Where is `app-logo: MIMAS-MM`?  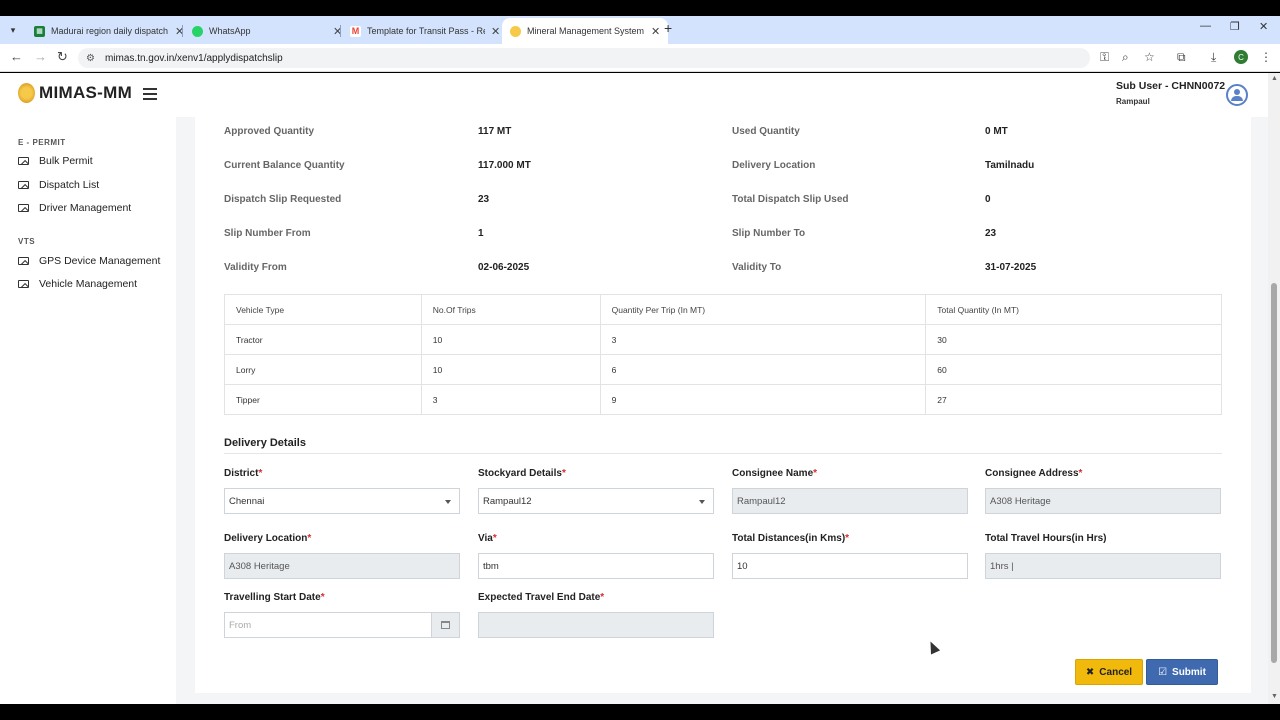
app-logo: MIMAS-MM is located at coordinates (75, 93).